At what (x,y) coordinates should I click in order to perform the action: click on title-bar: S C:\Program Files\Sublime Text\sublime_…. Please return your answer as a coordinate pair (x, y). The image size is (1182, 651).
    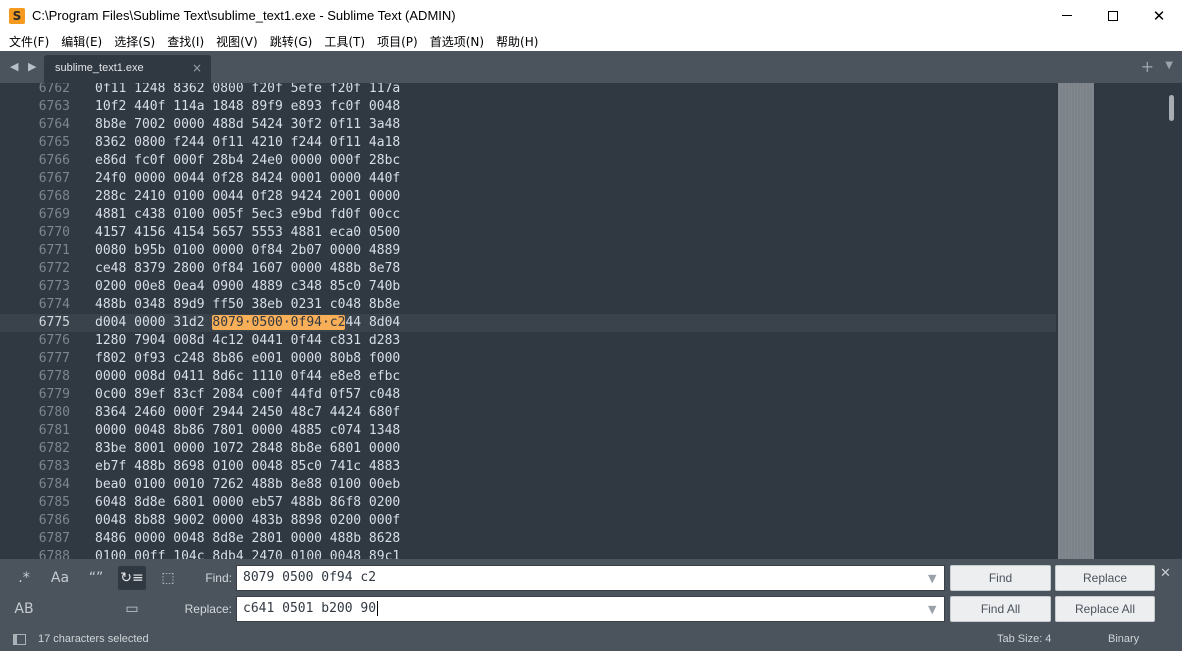
    Looking at the image, I should click on (591, 15).